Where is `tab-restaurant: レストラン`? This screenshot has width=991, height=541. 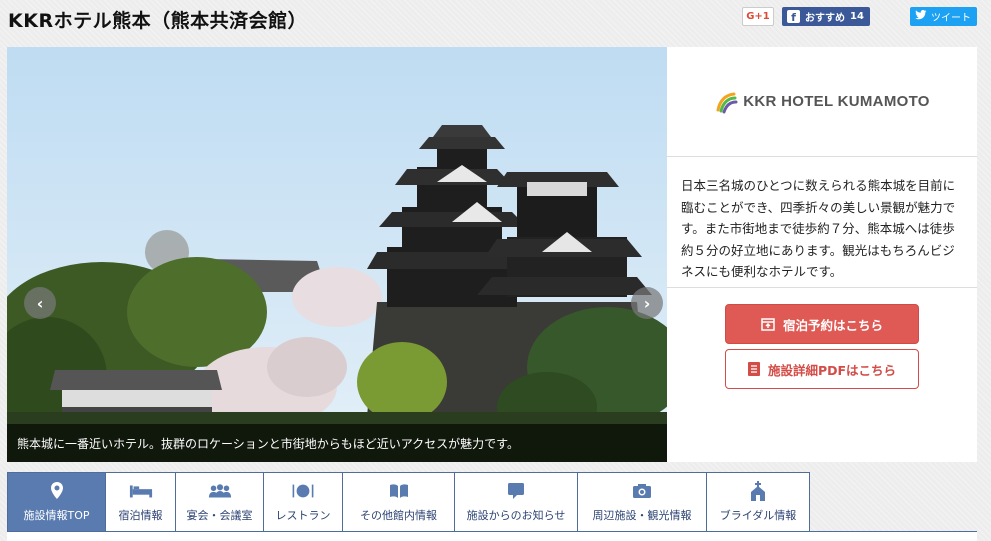
tab-restaurant: レストラン is located at coordinates (302, 502).